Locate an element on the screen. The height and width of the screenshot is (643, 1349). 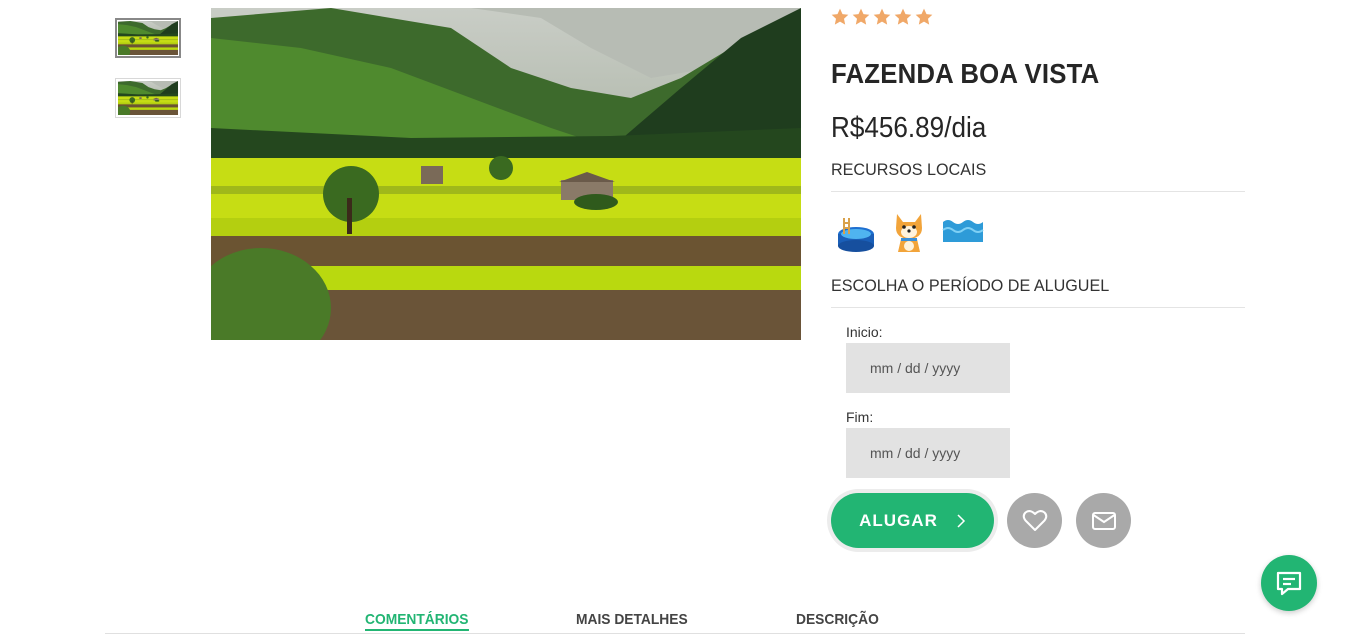
pool-icon is located at coordinates (856, 235).